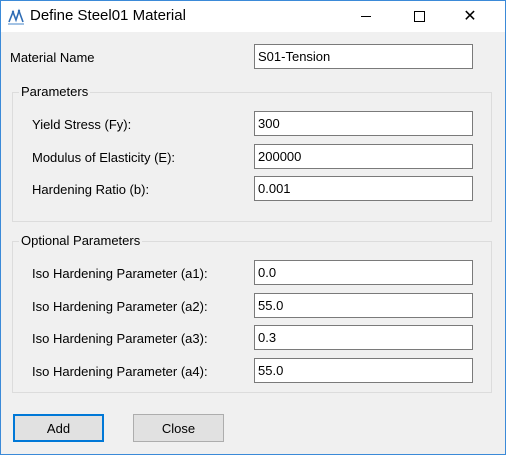  I want to click on iso-a2-label: Iso Hardening Parameter (a2):, so click(120, 306).